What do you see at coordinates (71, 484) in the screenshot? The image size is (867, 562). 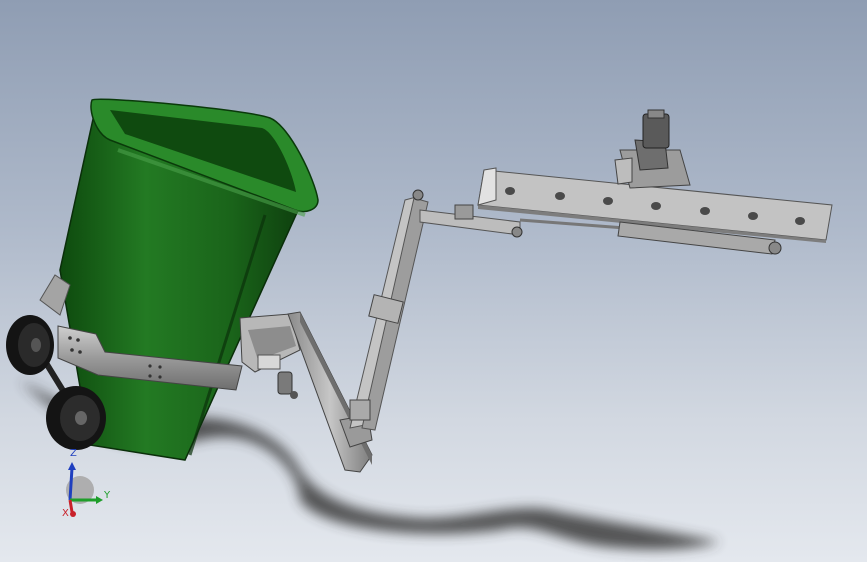 I see `z-axis-line` at bounding box center [71, 484].